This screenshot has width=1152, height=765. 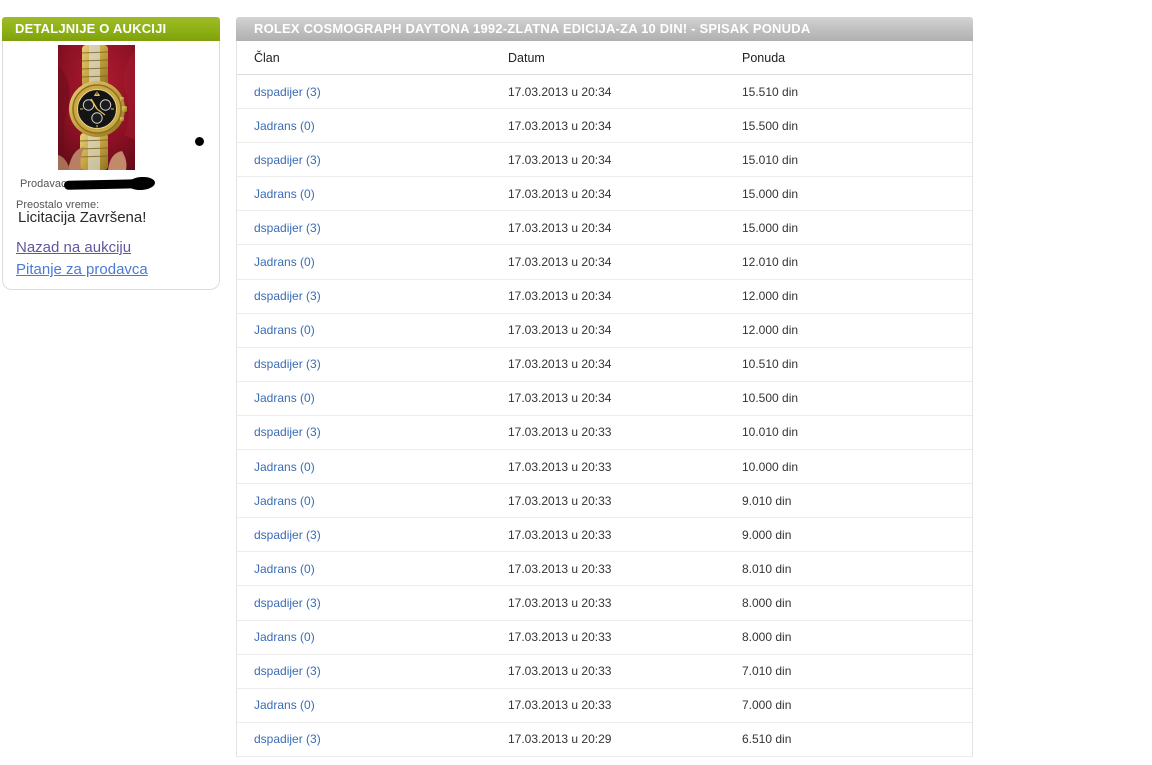 What do you see at coordinates (770, 262) in the screenshot?
I see `bid-amount: 12.010 din` at bounding box center [770, 262].